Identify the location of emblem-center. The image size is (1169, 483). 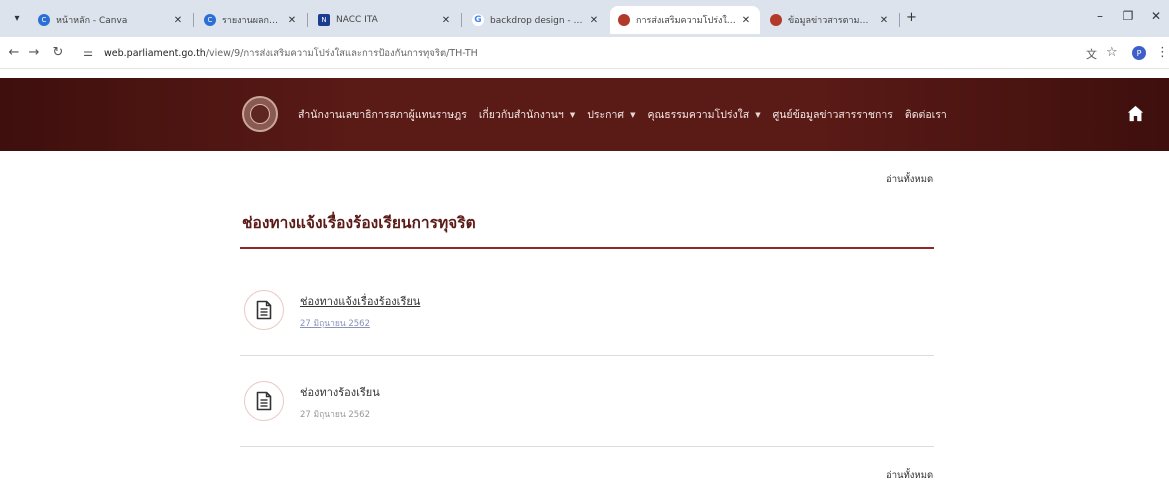
(260, 114).